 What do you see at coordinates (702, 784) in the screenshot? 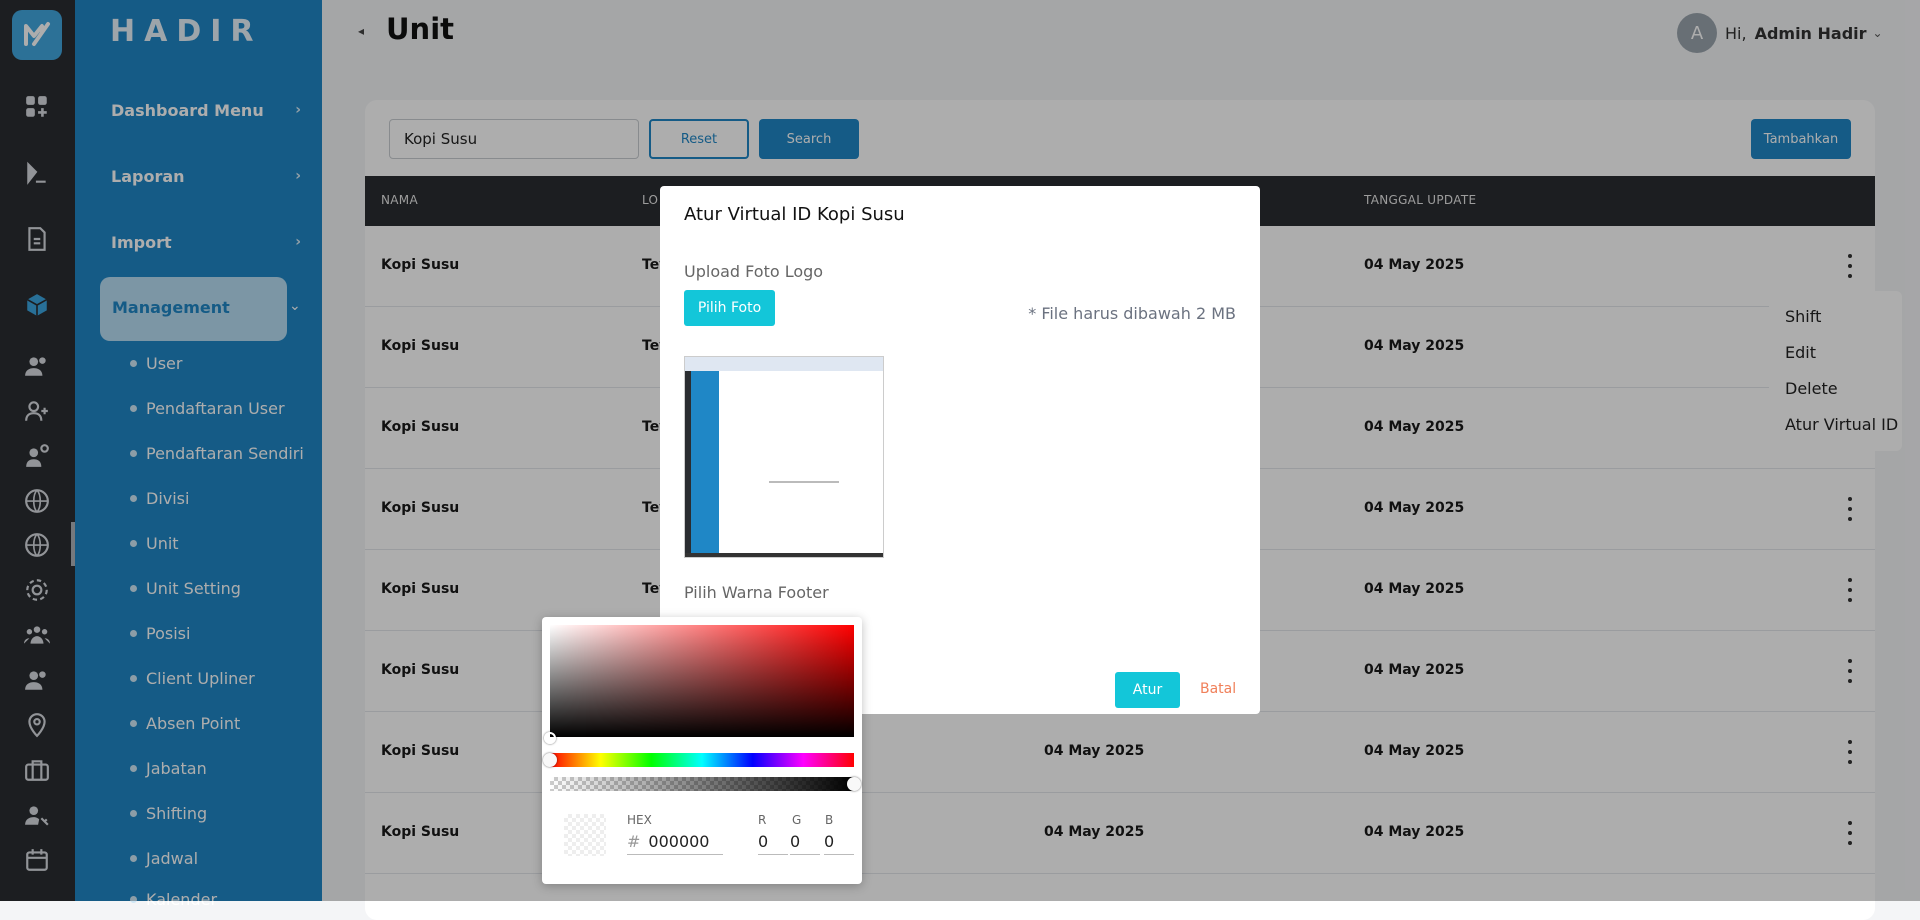
I see `alpha-slider` at bounding box center [702, 784].